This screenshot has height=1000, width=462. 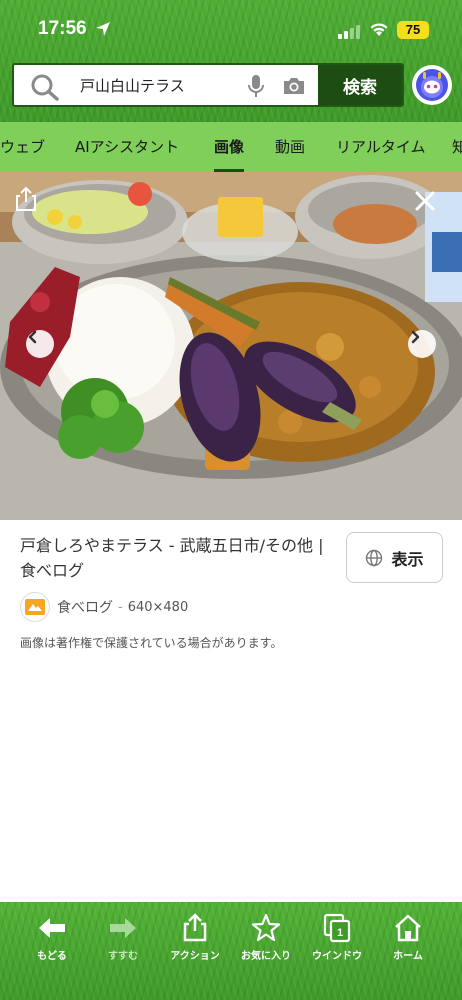 I want to click on cellular-signal-icon, so click(x=349, y=33).